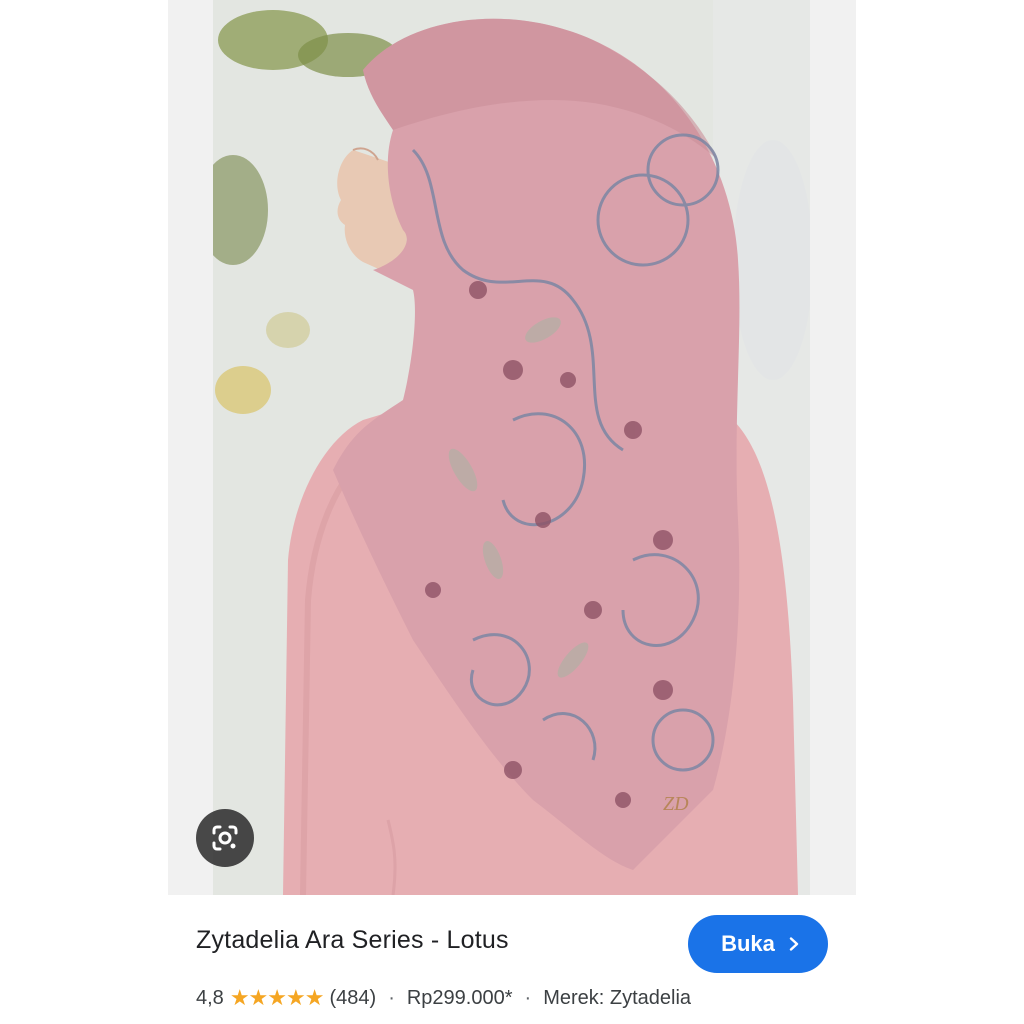 Image resolution: width=1024 pixels, height=1024 pixels. I want to click on chevron-right-icon, so click(794, 944).